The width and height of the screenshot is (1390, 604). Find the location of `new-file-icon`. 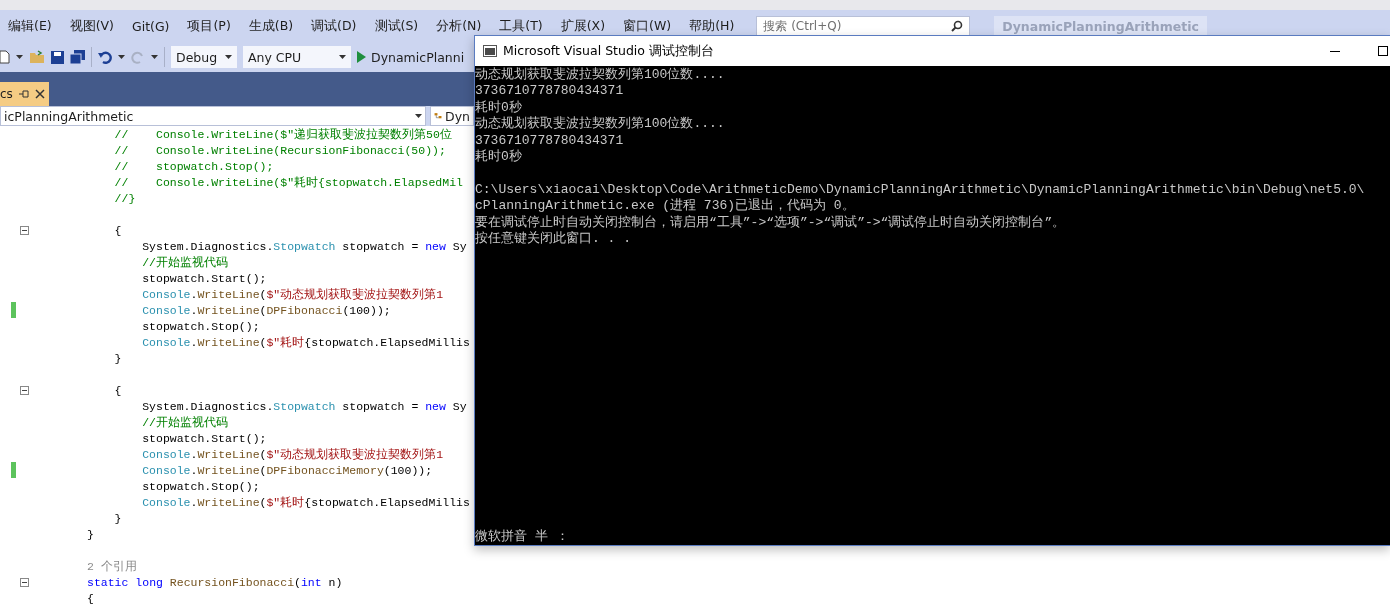

new-file-icon is located at coordinates (5, 57).